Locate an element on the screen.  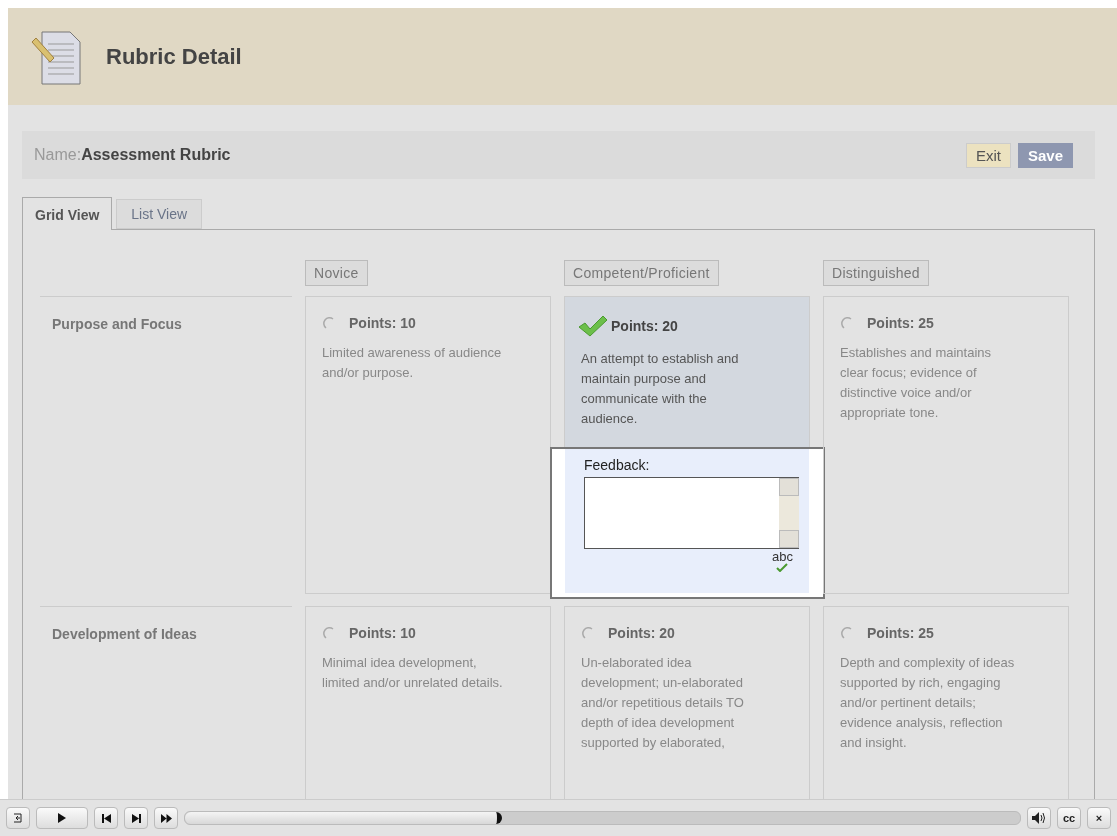
level-header: Competent/Proficient is located at coordinates (641, 273).